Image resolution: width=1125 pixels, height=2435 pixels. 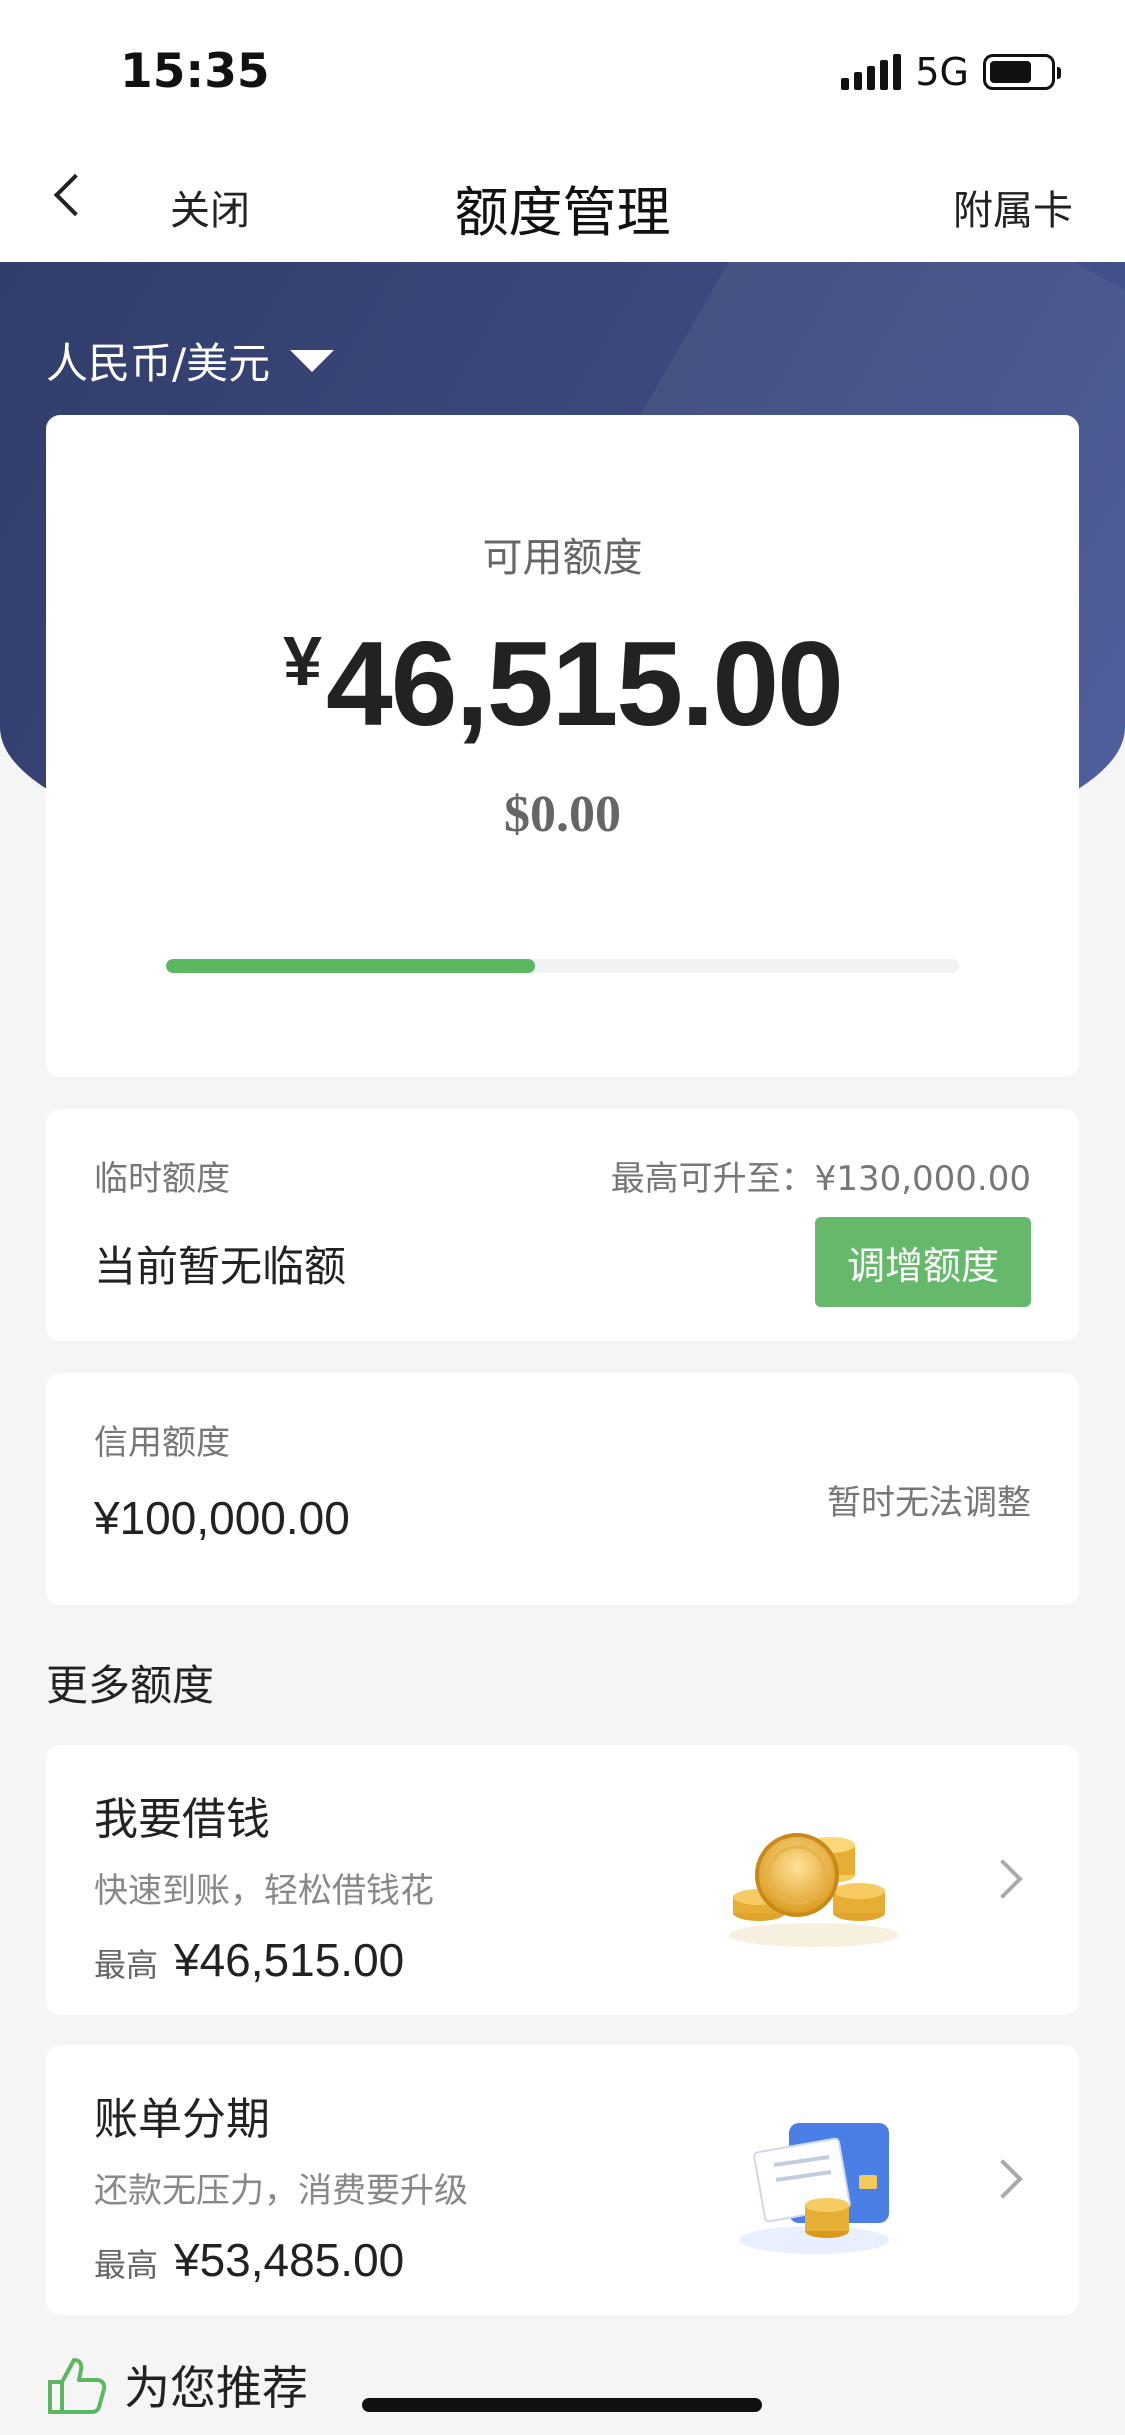 I want to click on credit-usage-progress-fill, so click(x=350, y=966).